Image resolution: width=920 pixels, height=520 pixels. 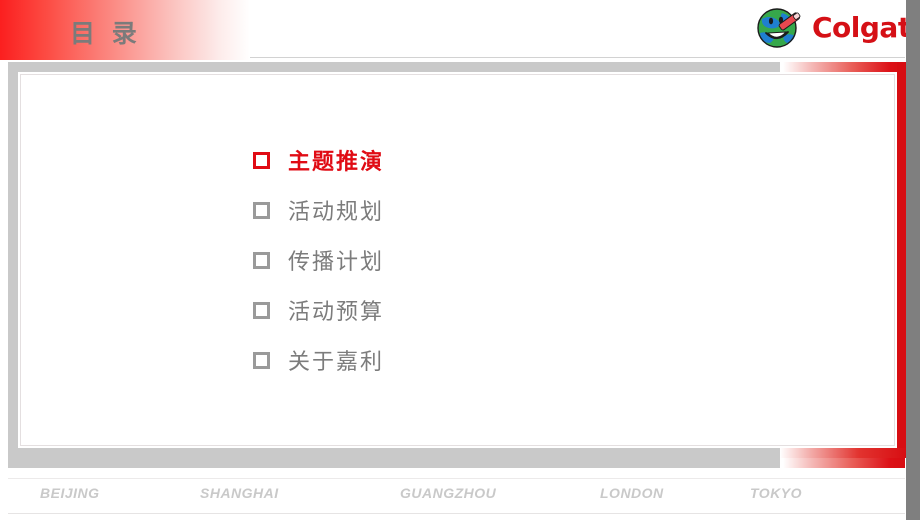 What do you see at coordinates (463, 210) in the screenshot?
I see `toc-item-1: 活动规划` at bounding box center [463, 210].